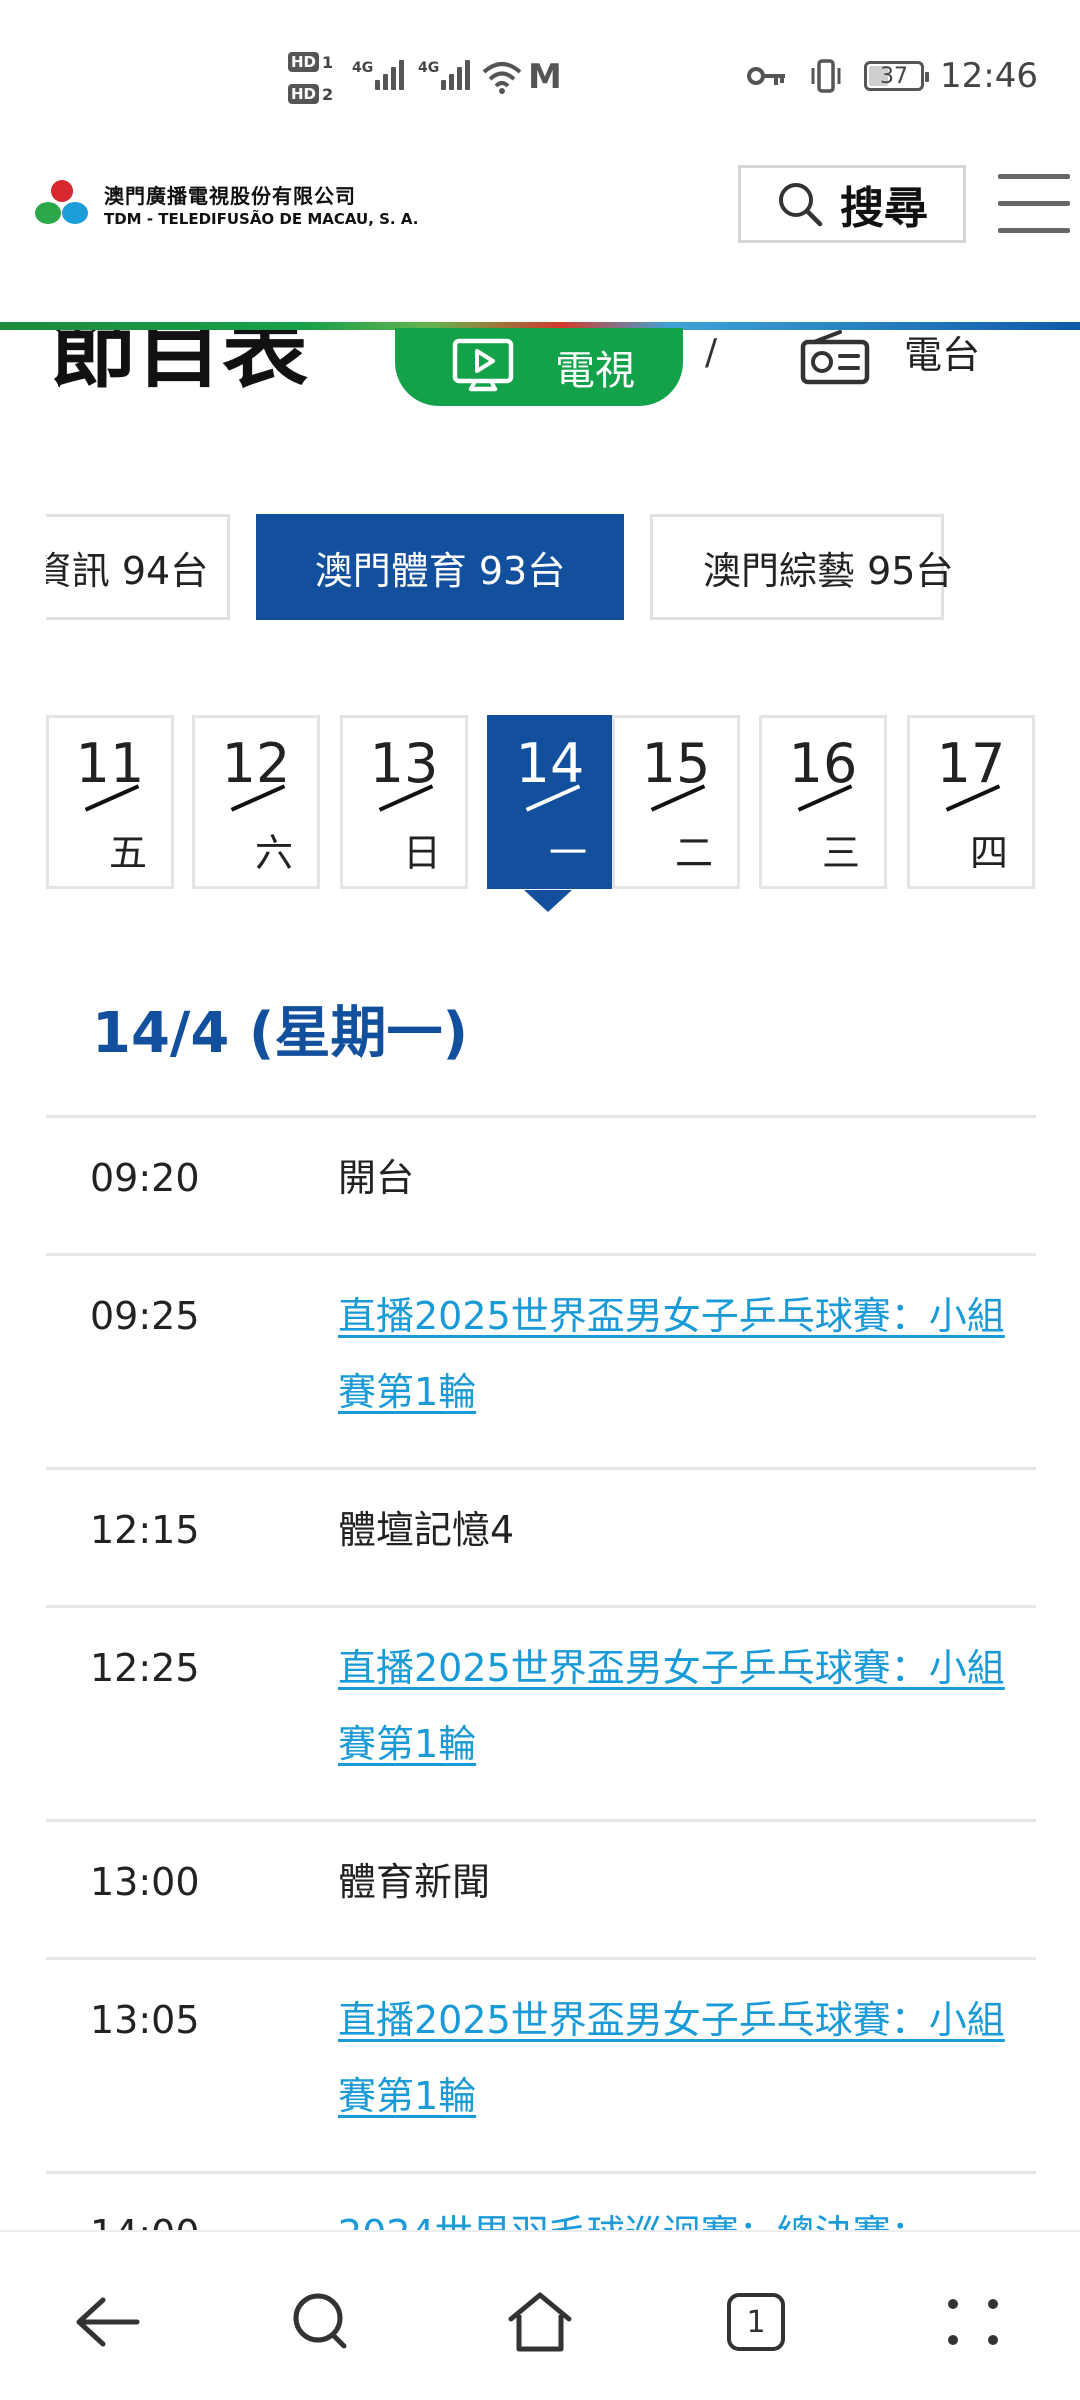 This screenshot has width=1080, height=2400. I want to click on network-type-2: 4G, so click(429, 68).